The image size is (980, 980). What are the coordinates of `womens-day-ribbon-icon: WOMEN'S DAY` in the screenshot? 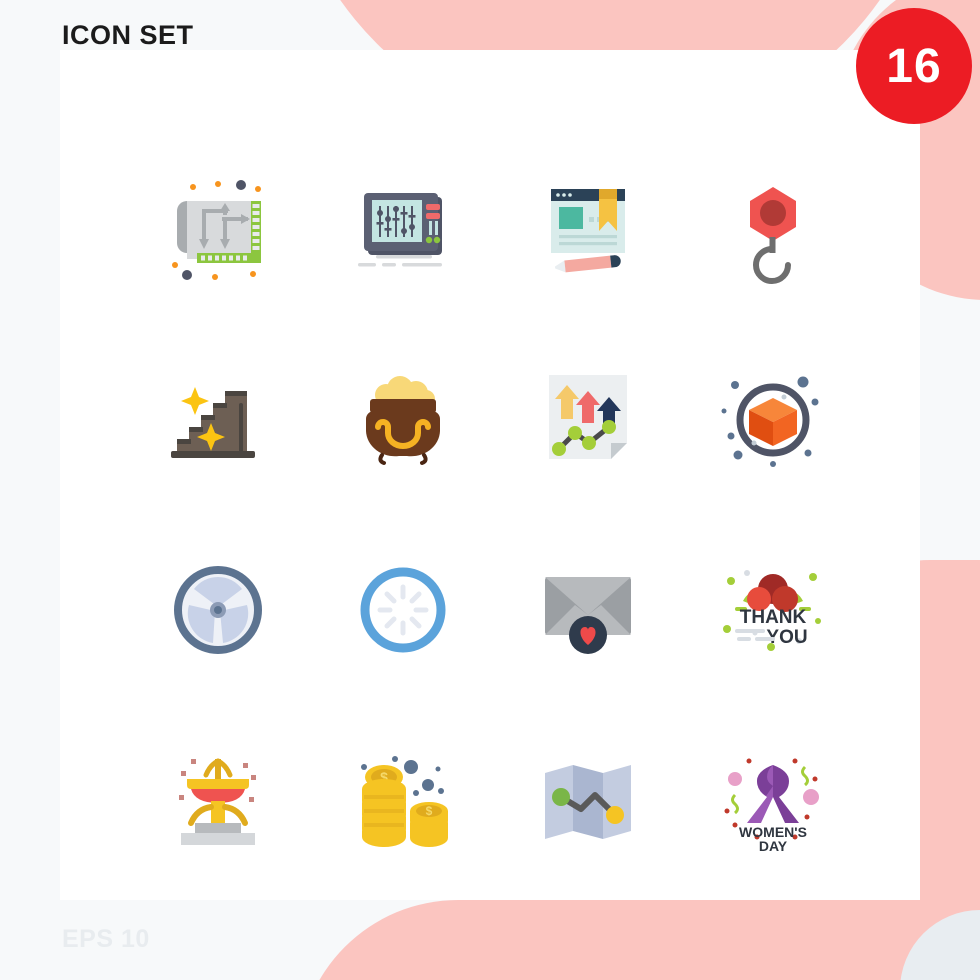 It's located at (771, 806).